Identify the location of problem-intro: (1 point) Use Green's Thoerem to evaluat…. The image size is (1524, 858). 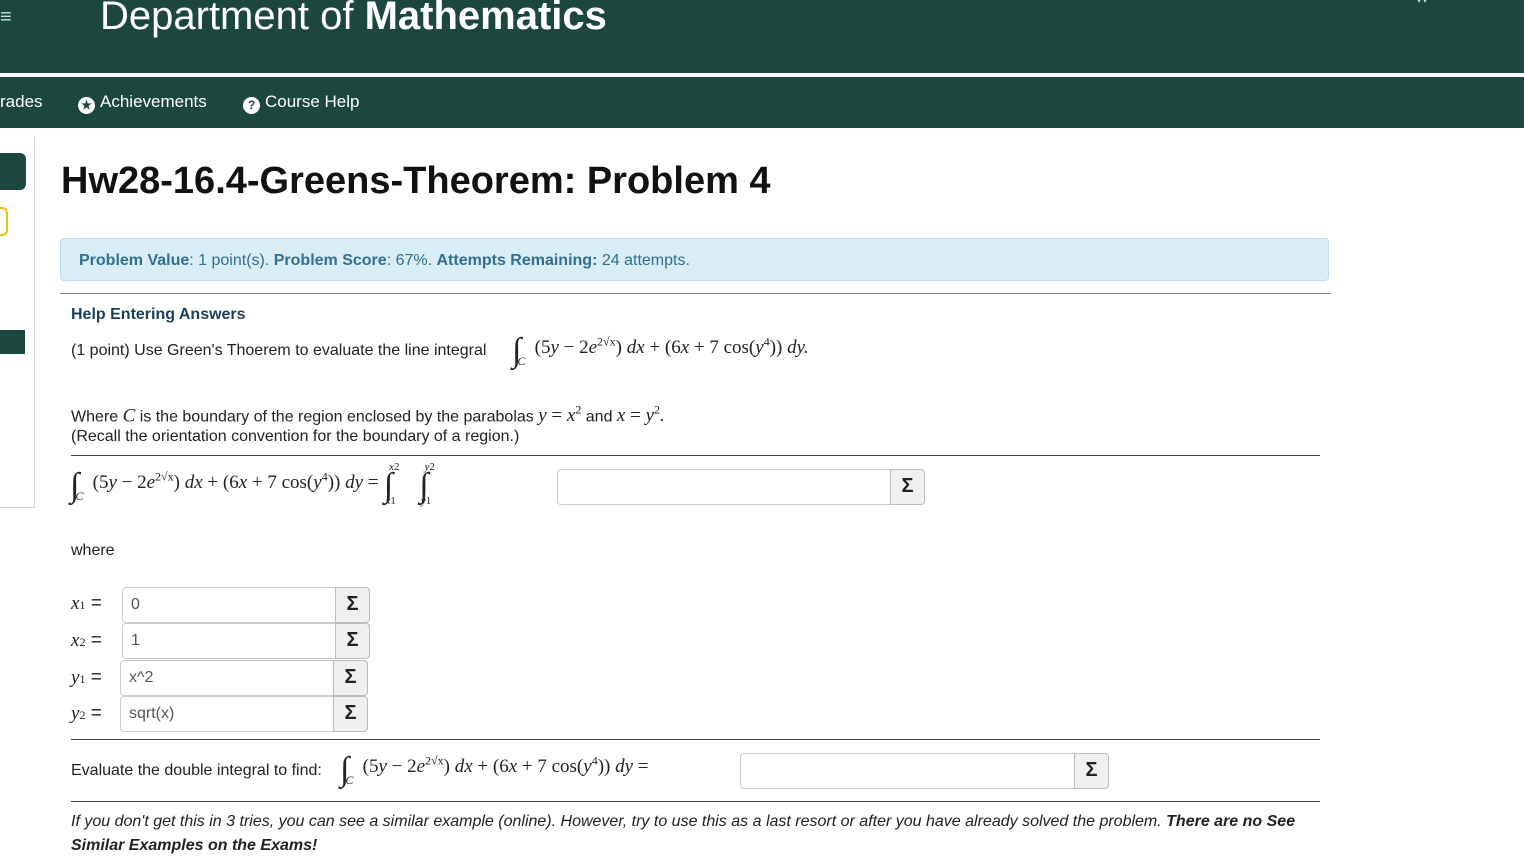
(279, 350).